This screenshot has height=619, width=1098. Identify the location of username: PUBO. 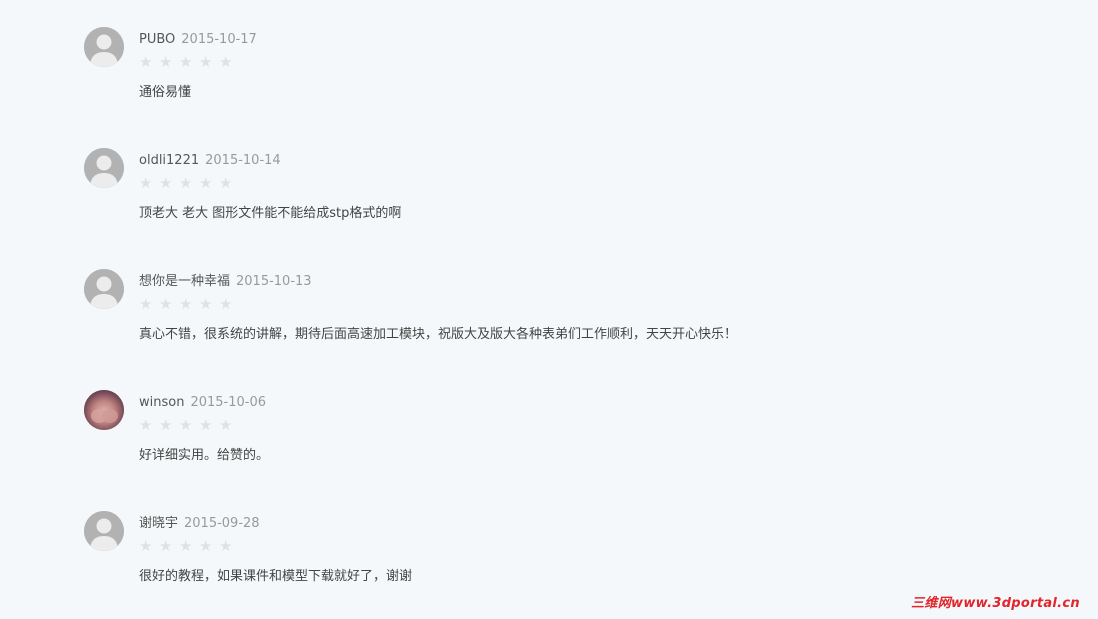
(157, 39).